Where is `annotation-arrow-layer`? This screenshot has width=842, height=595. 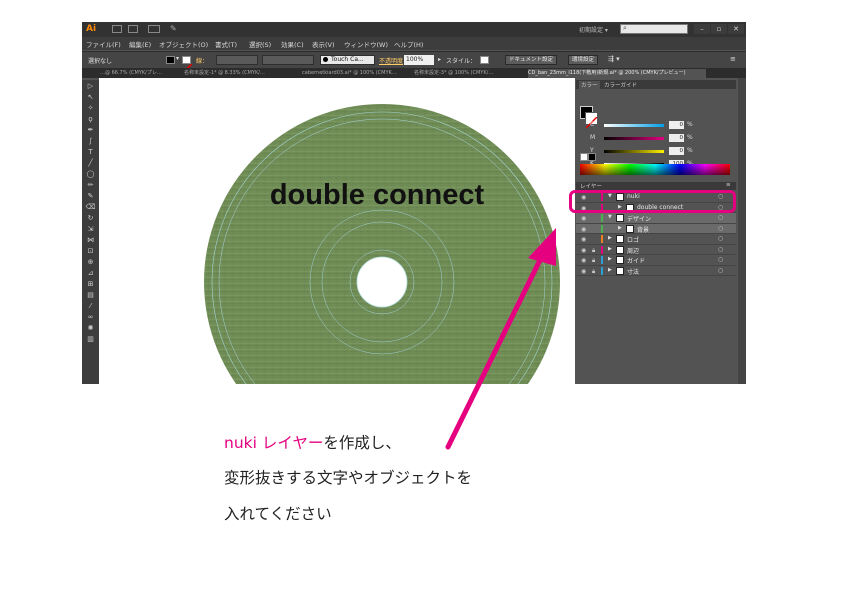 annotation-arrow-layer is located at coordinates (500, 339).